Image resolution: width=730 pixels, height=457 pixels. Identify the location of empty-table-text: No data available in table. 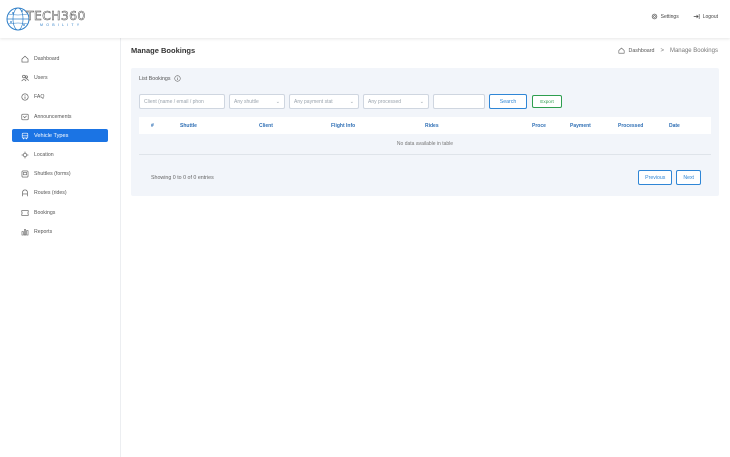
(425, 144).